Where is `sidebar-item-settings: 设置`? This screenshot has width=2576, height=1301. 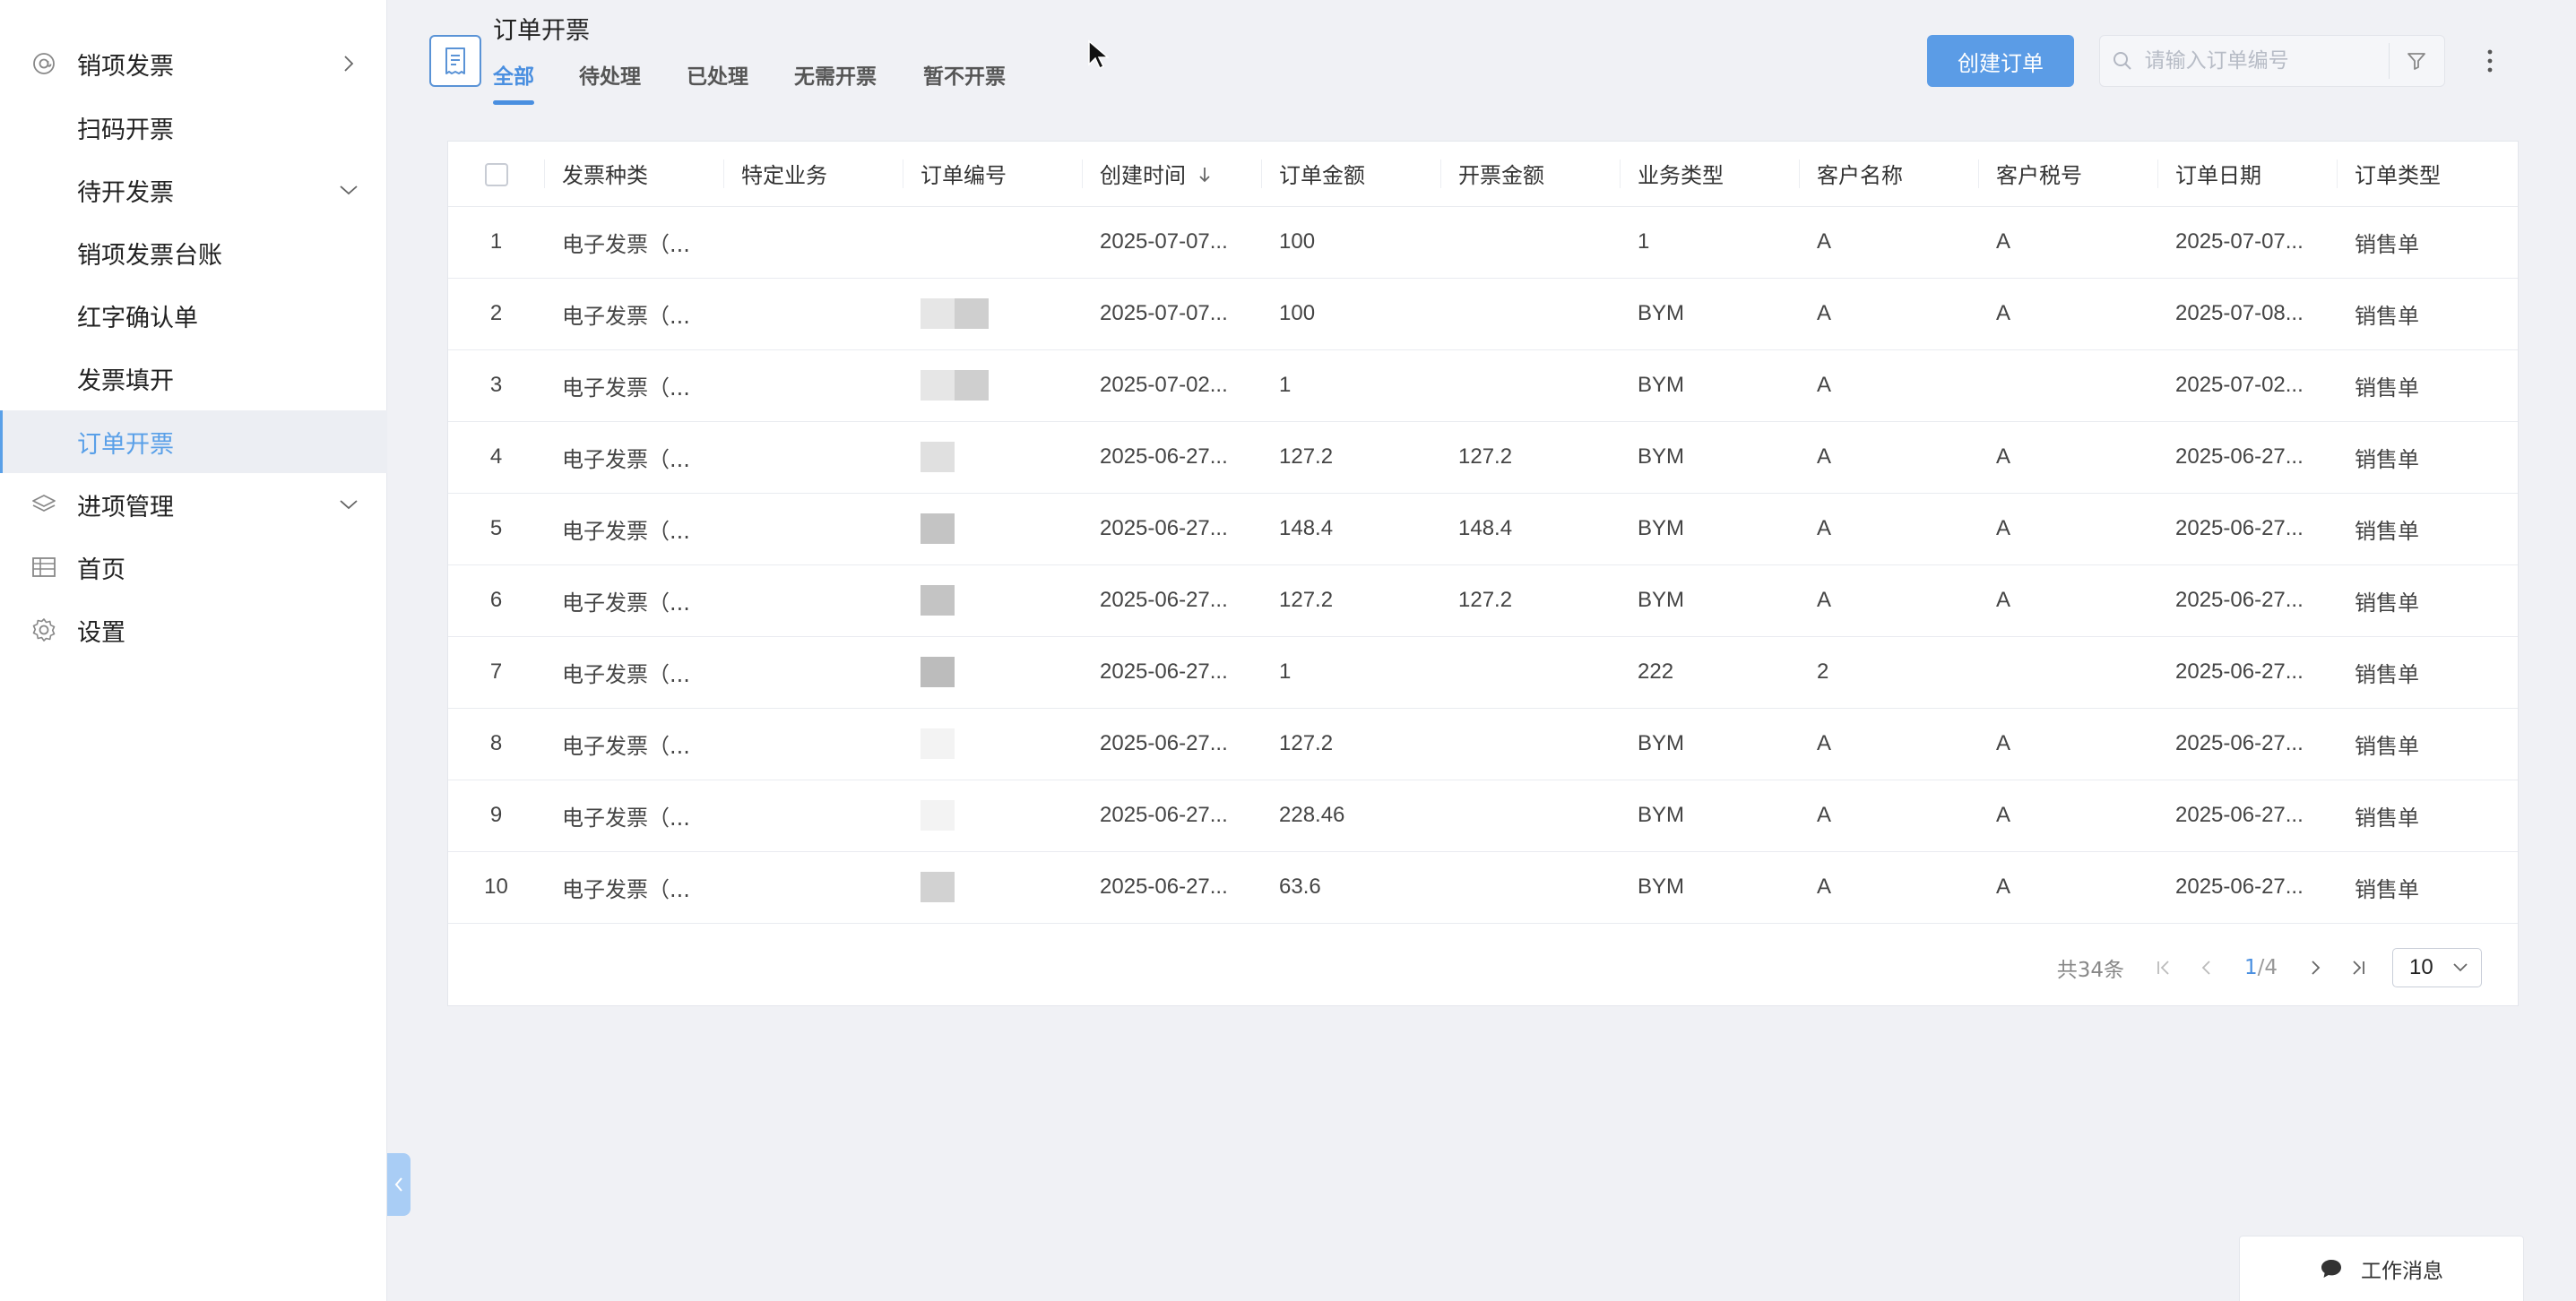 sidebar-item-settings: 设置 is located at coordinates (193, 630).